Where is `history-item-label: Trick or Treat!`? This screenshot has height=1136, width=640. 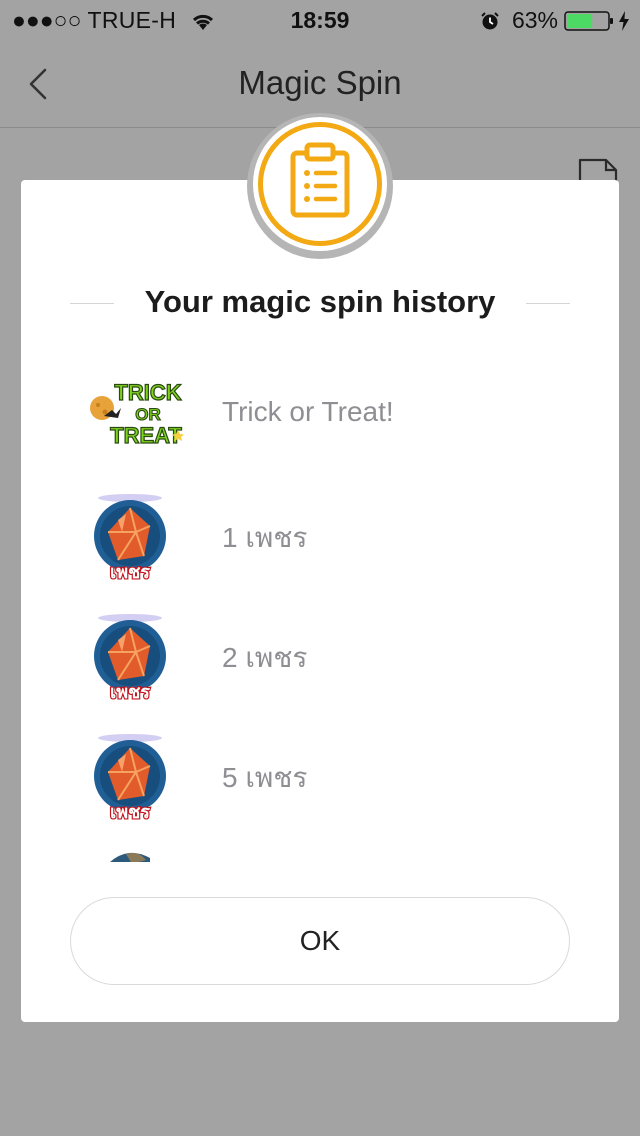
history-item-label: Trick or Treat! is located at coordinates (308, 411).